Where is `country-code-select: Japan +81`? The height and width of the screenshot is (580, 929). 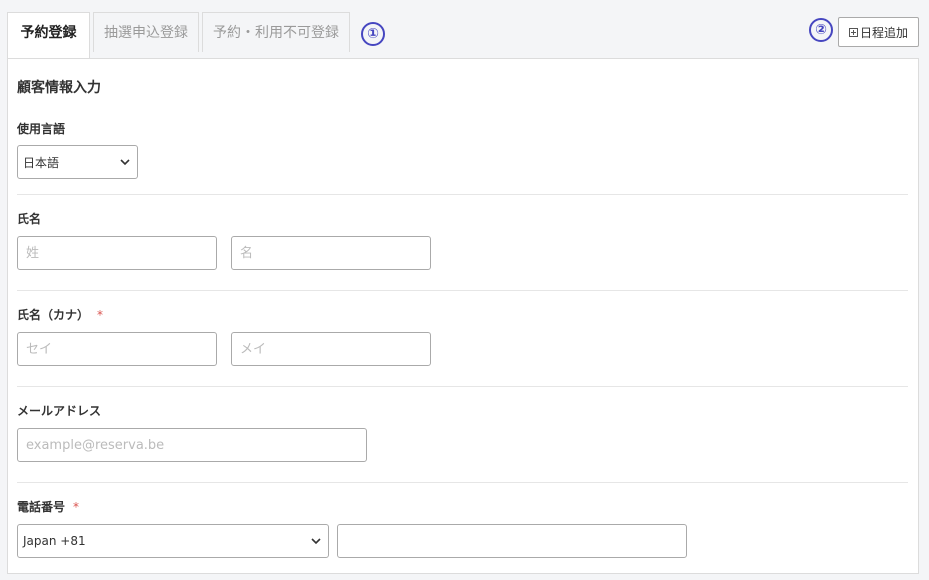
country-code-select: Japan +81 is located at coordinates (173, 541).